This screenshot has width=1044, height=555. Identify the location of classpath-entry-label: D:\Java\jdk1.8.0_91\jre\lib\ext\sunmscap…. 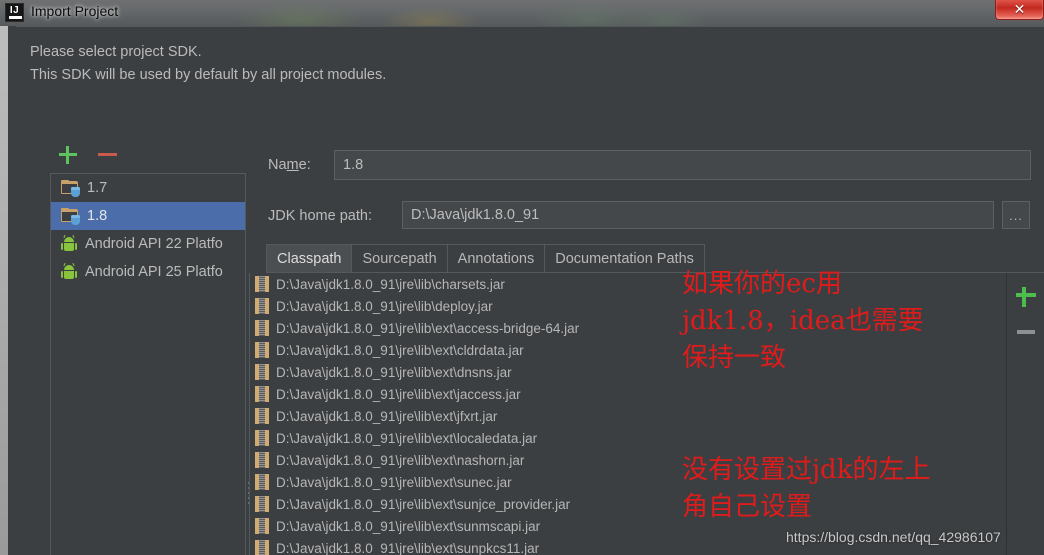
(408, 526).